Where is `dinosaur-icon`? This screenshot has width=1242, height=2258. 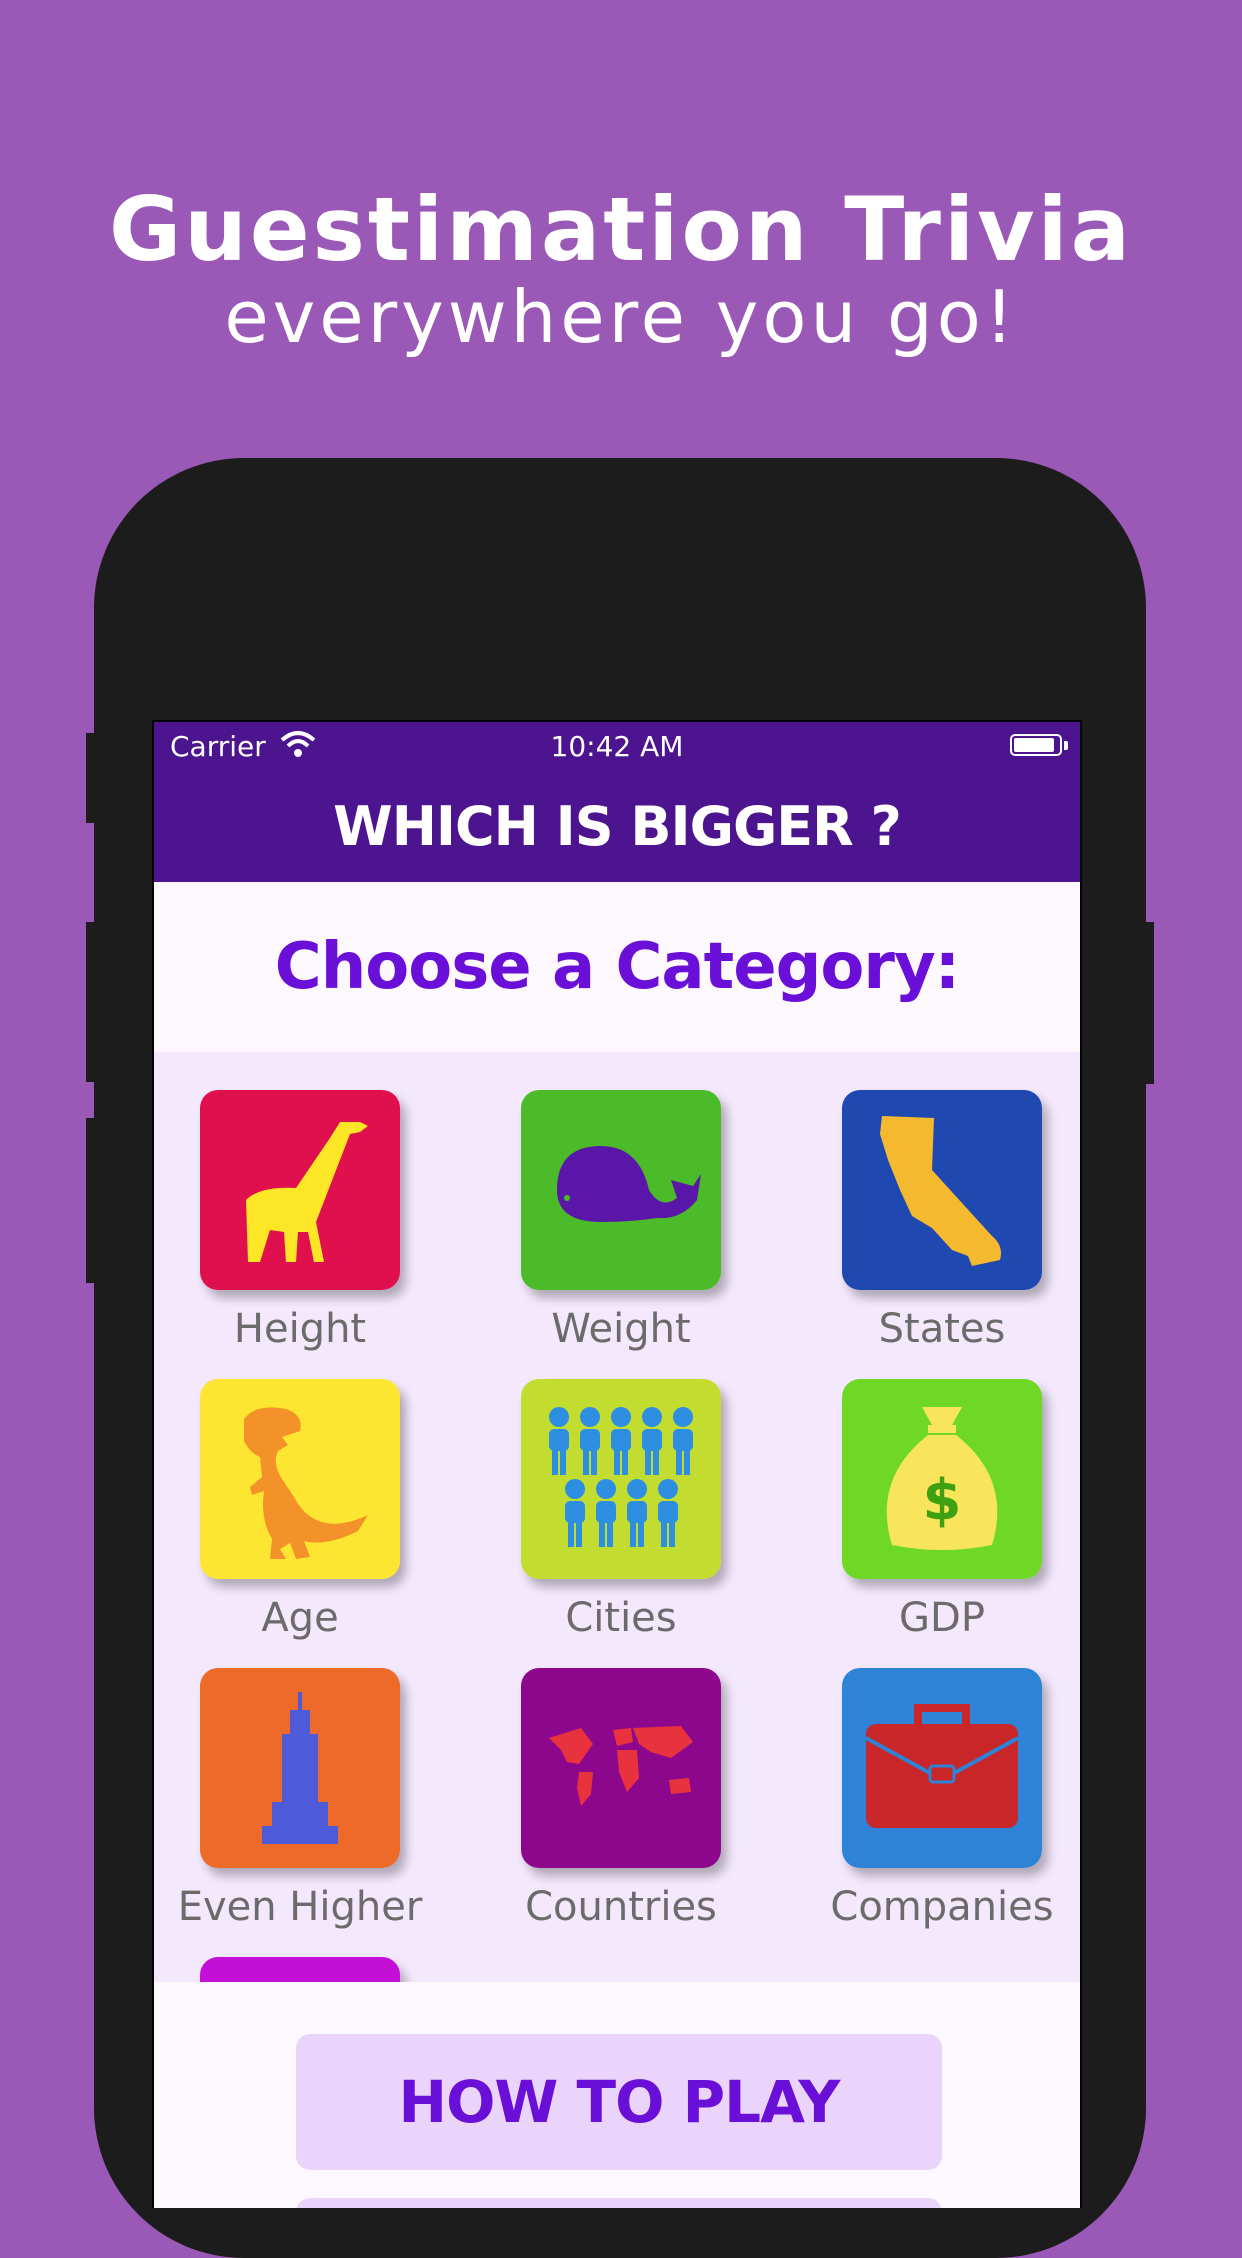
dinosaur-icon is located at coordinates (300, 1479).